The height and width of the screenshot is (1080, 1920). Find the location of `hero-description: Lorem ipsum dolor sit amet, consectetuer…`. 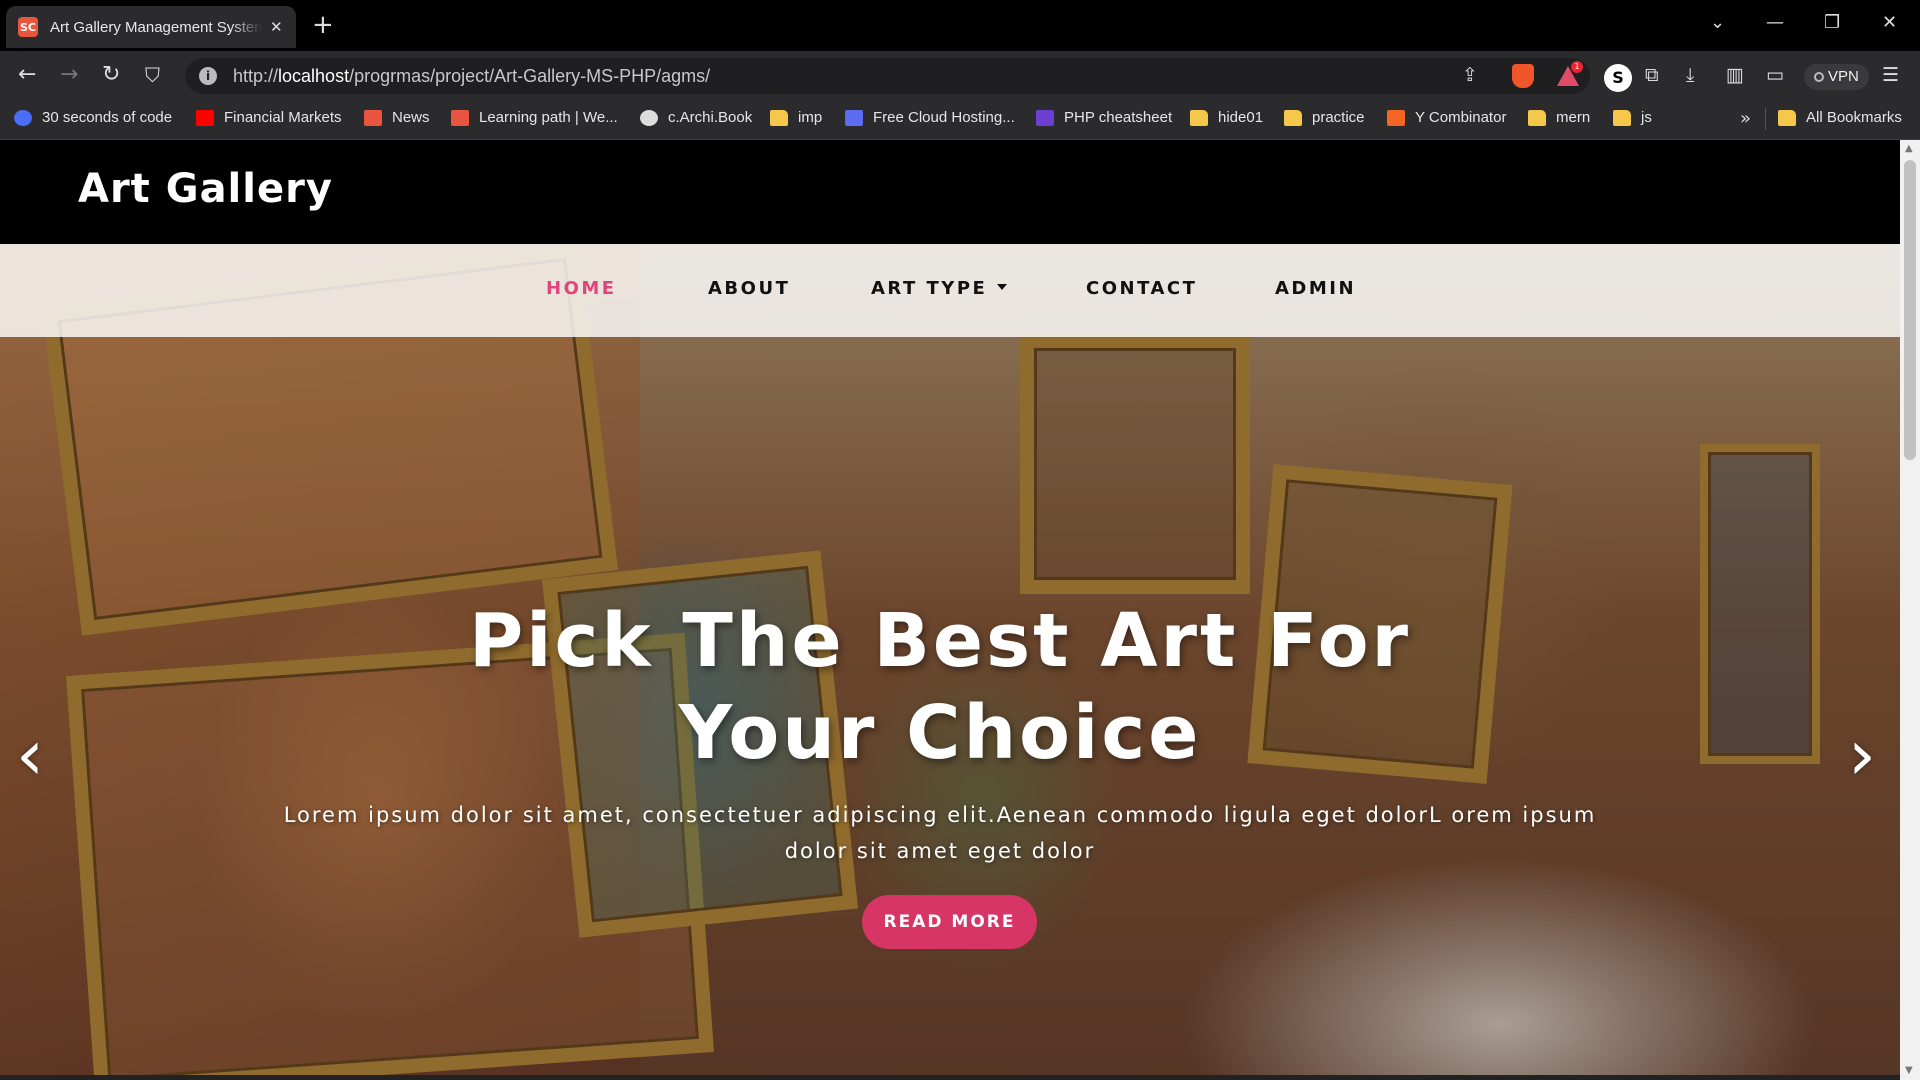

hero-description: Lorem ipsum dolor sit amet, consectetuer… is located at coordinates (940, 833).